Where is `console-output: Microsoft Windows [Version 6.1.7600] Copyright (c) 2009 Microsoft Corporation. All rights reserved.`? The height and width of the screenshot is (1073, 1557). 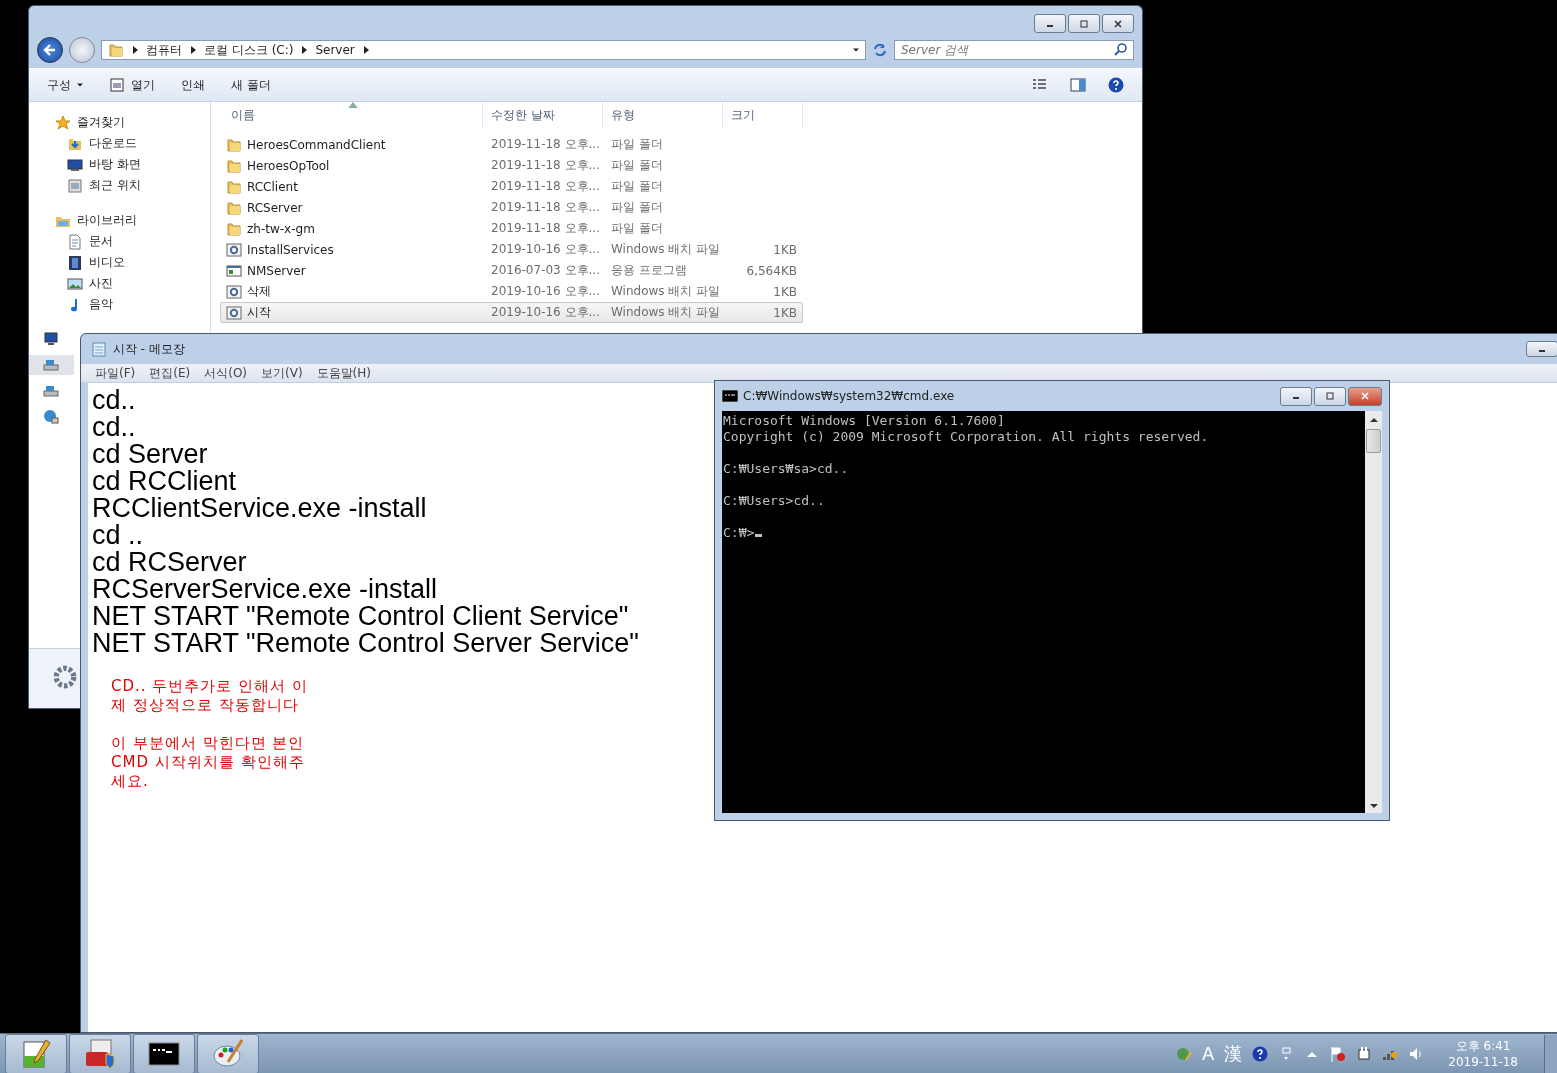 console-output: Microsoft Windows [Version 6.1.7600] Copyright (c) 2009 Microsoft Corporation. All rights reserved. is located at coordinates (966, 429).